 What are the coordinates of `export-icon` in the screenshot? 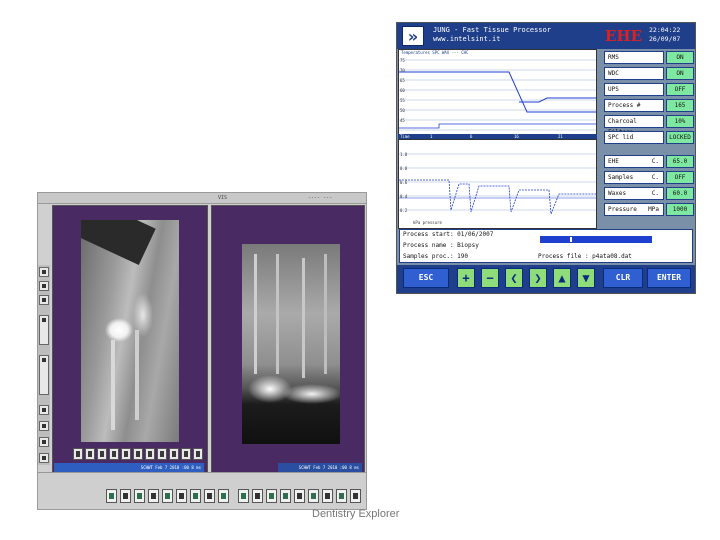 It's located at (313, 496).